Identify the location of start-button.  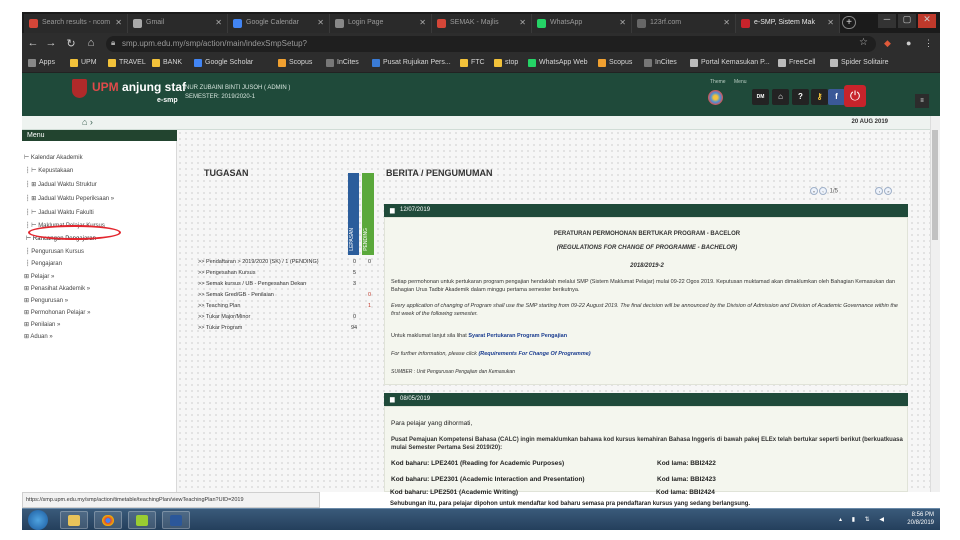
(38, 520).